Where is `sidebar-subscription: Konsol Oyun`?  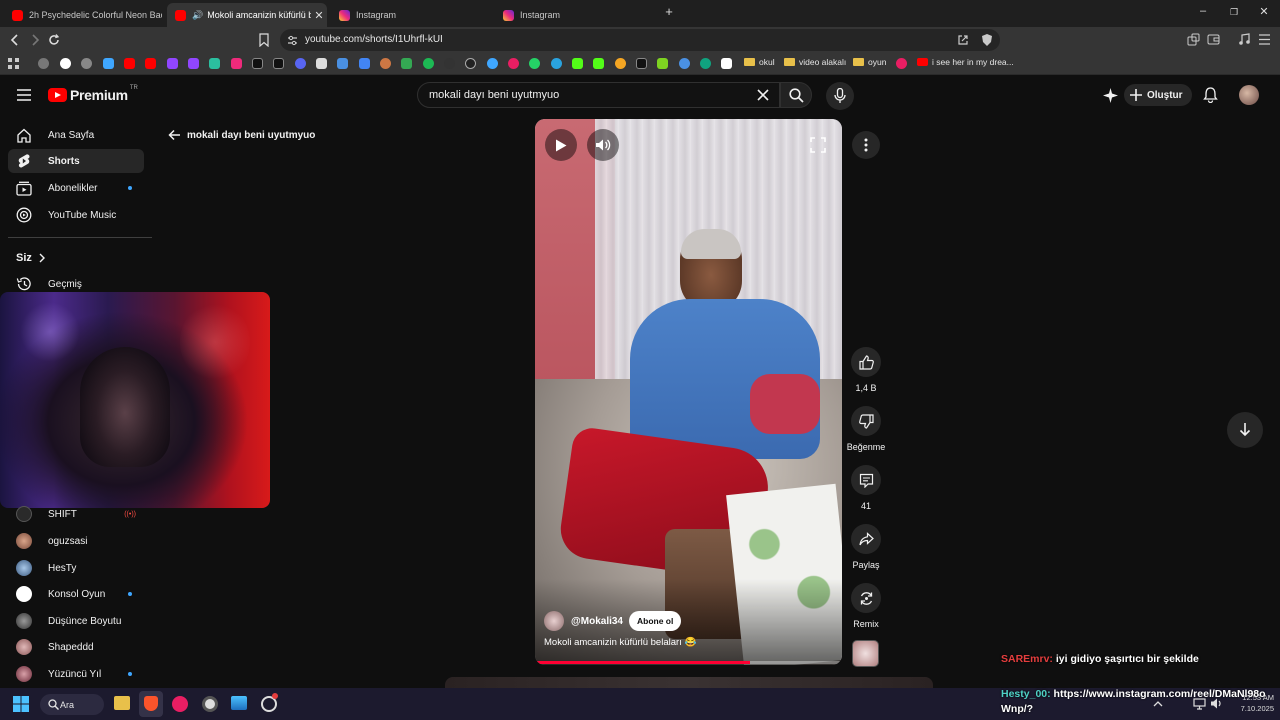
sidebar-subscription: Konsol Oyun is located at coordinates (76, 594).